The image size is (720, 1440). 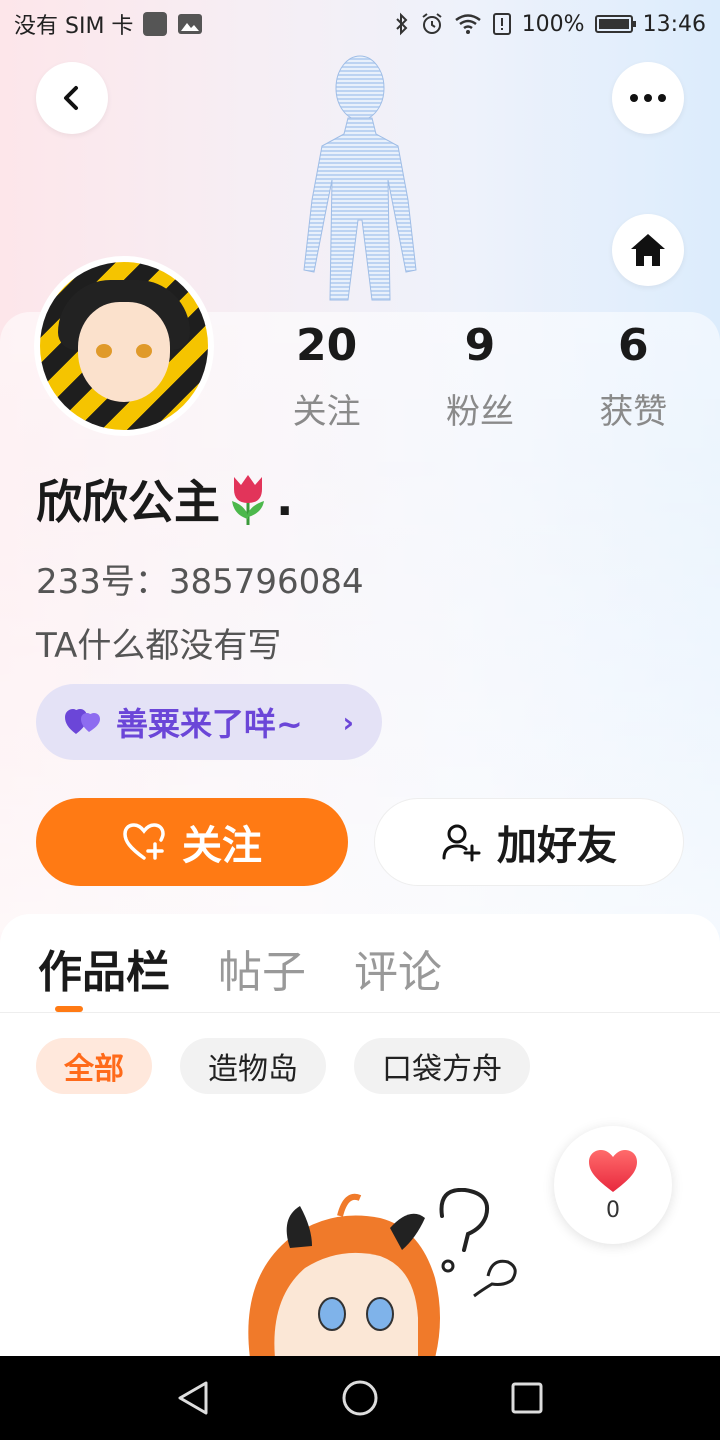 I want to click on stat-value: 20, so click(x=327, y=345).